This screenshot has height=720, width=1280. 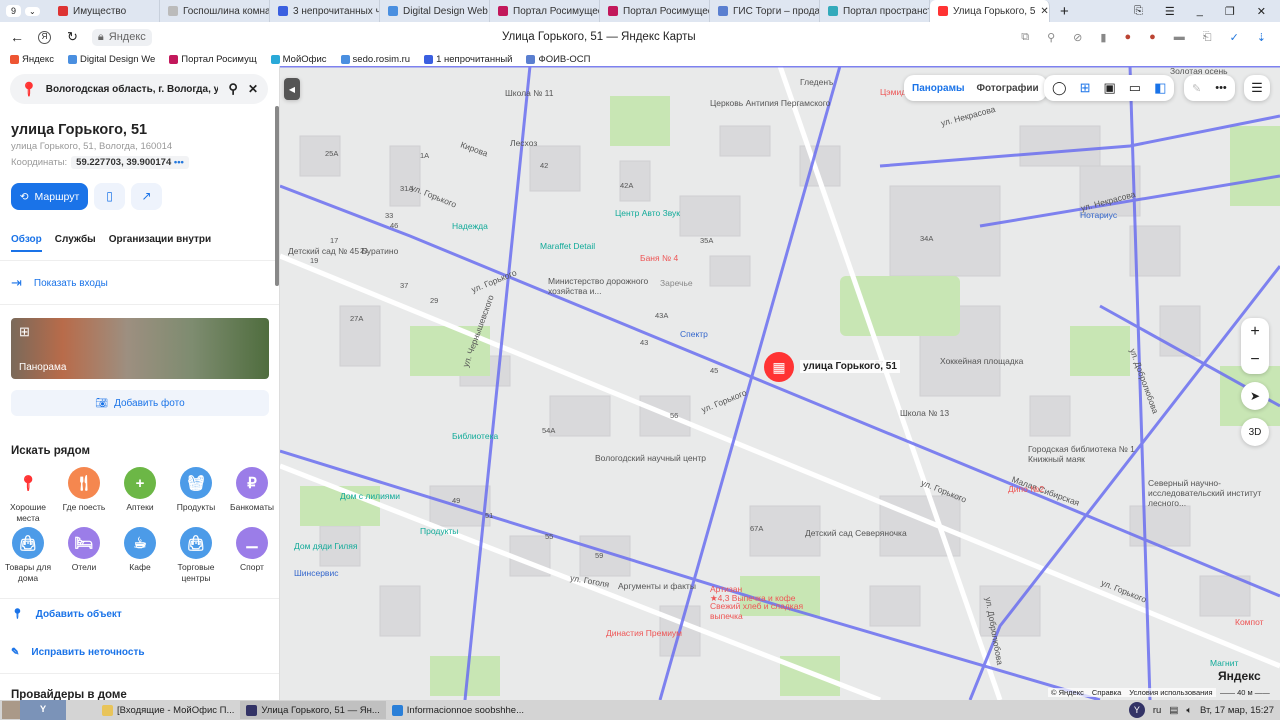 What do you see at coordinates (1255, 396) in the screenshot?
I see `my-location-button: ➤` at bounding box center [1255, 396].